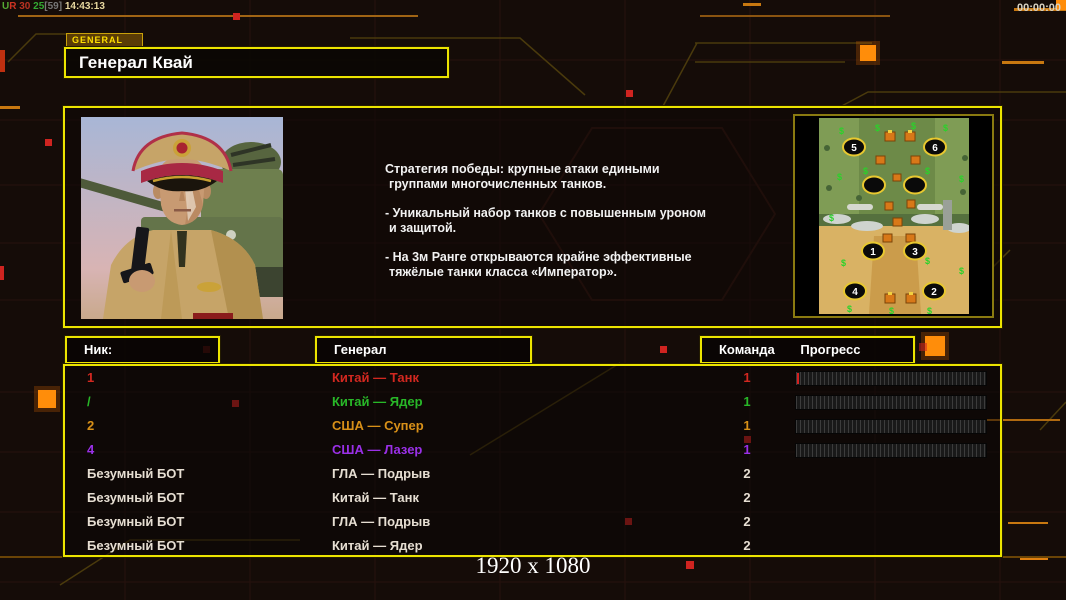 This screenshot has width=1066, height=600. Describe the element at coordinates (532, 402) in the screenshot. I see `player-row: / Китай — Ядер 1` at that location.